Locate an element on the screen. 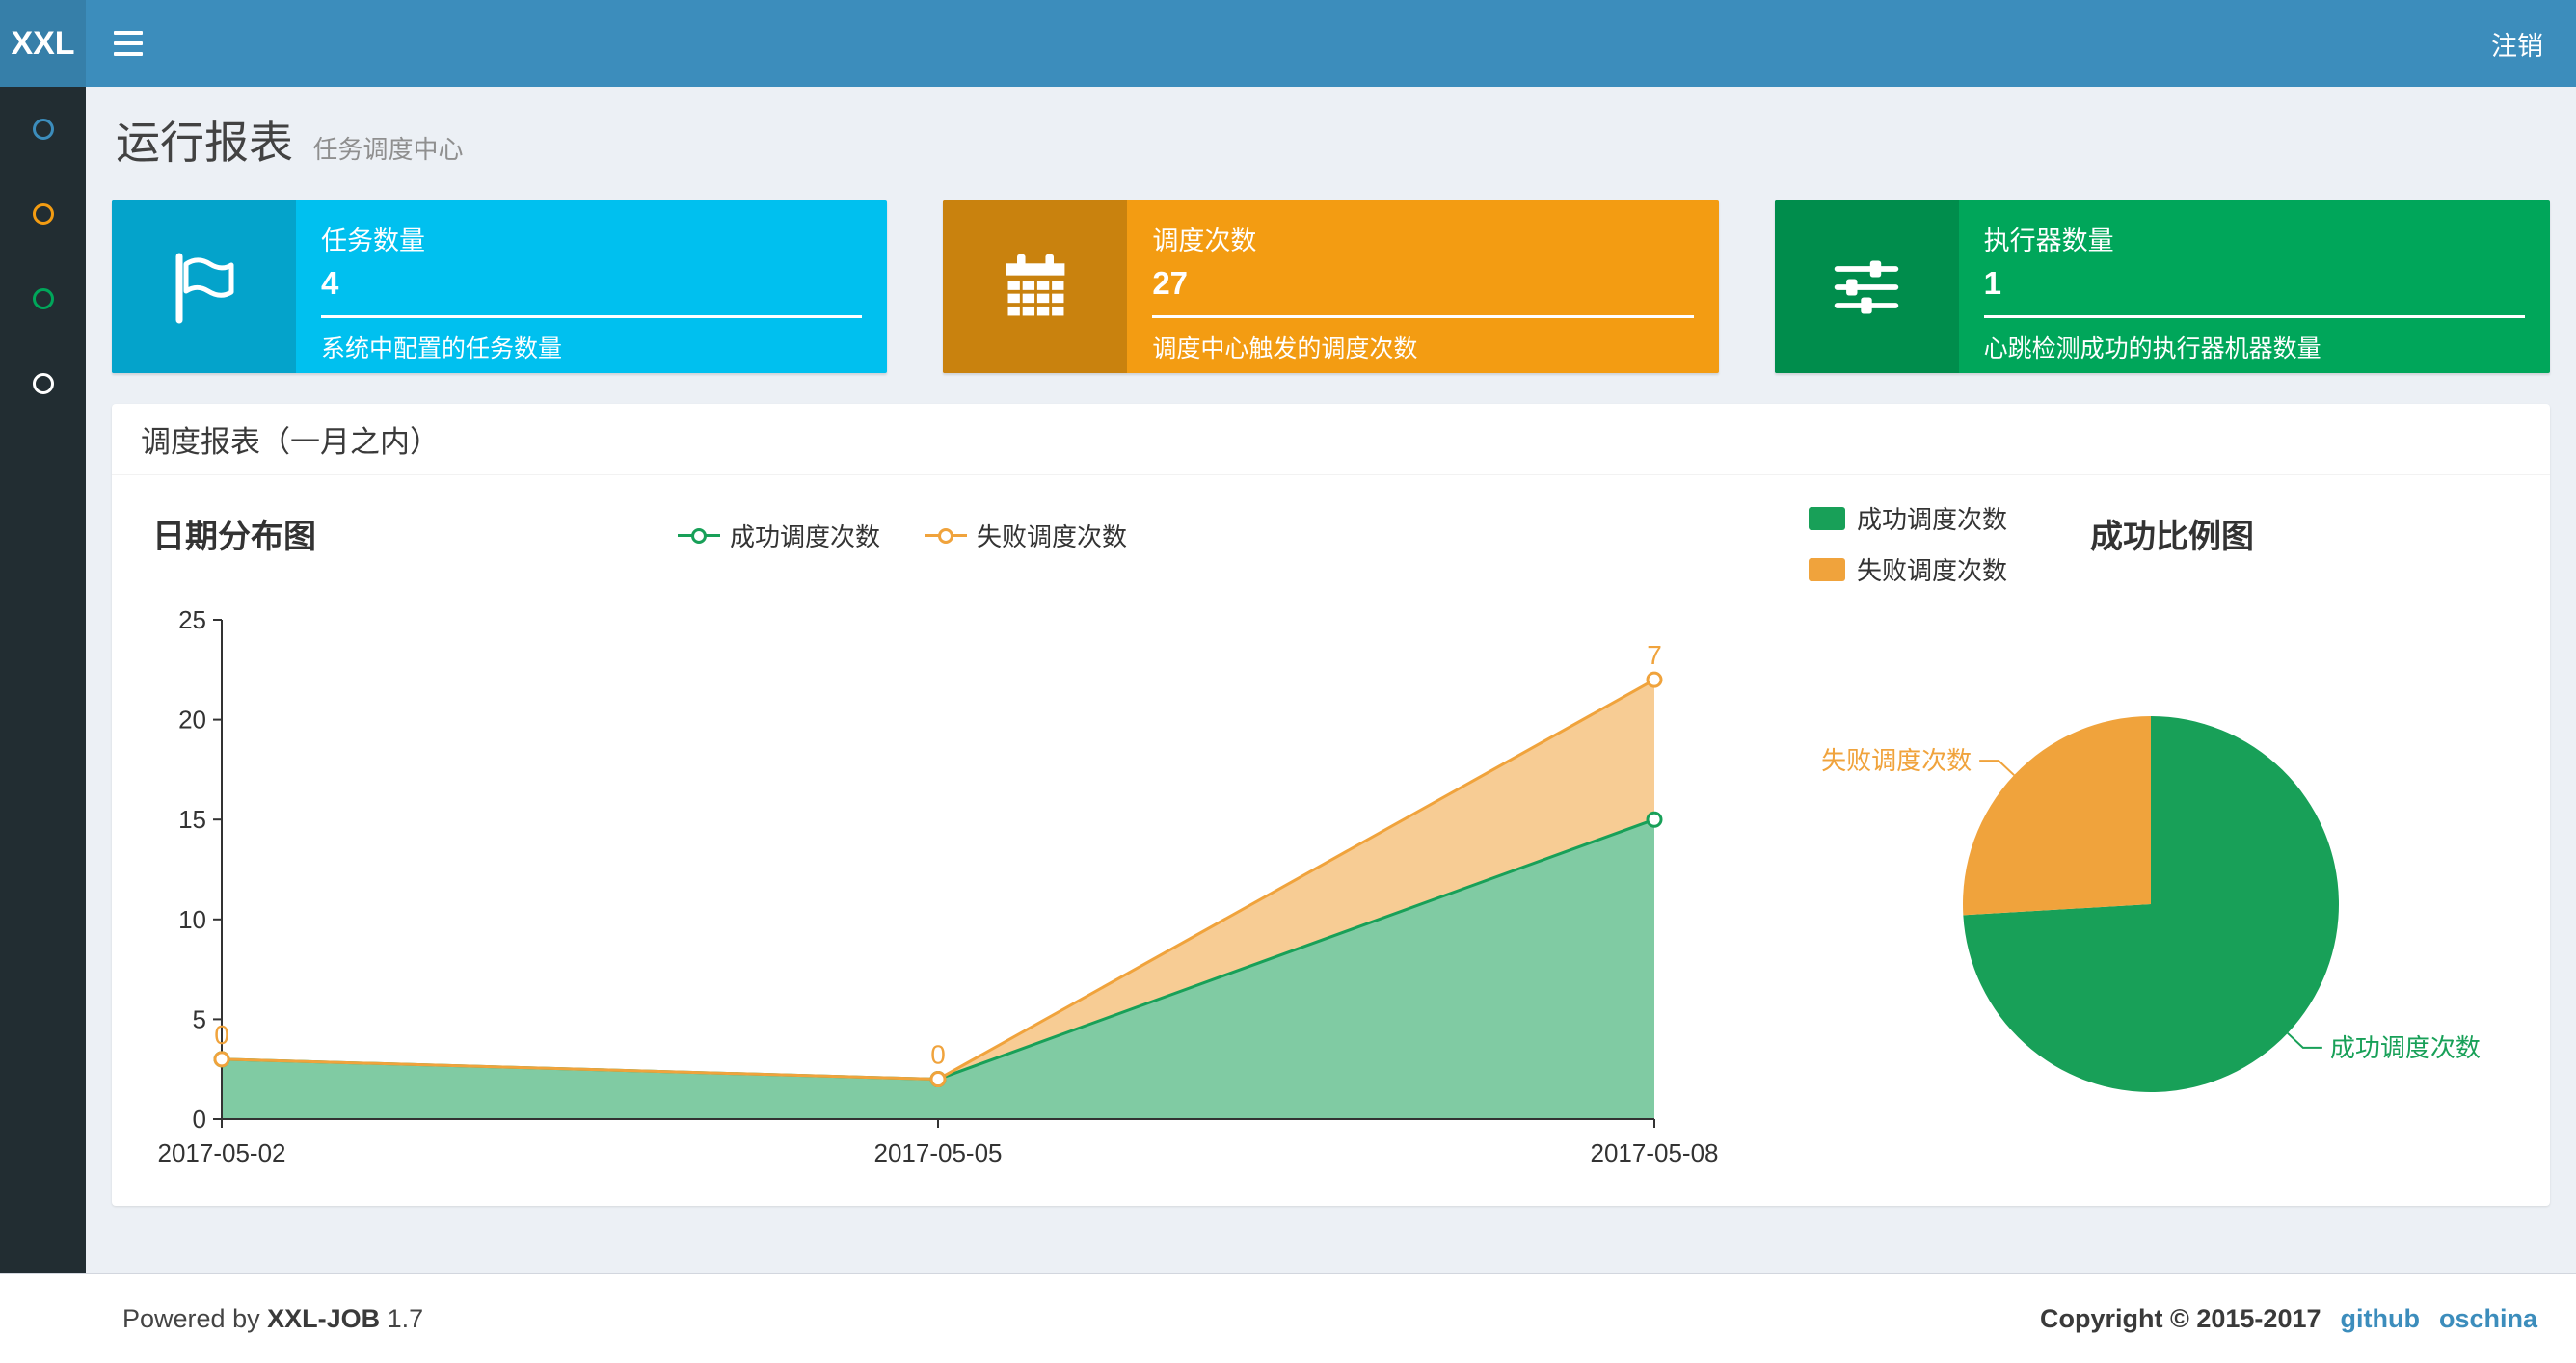  powered-by: Powered by XXL-JOB 1.7 is located at coordinates (273, 1318).